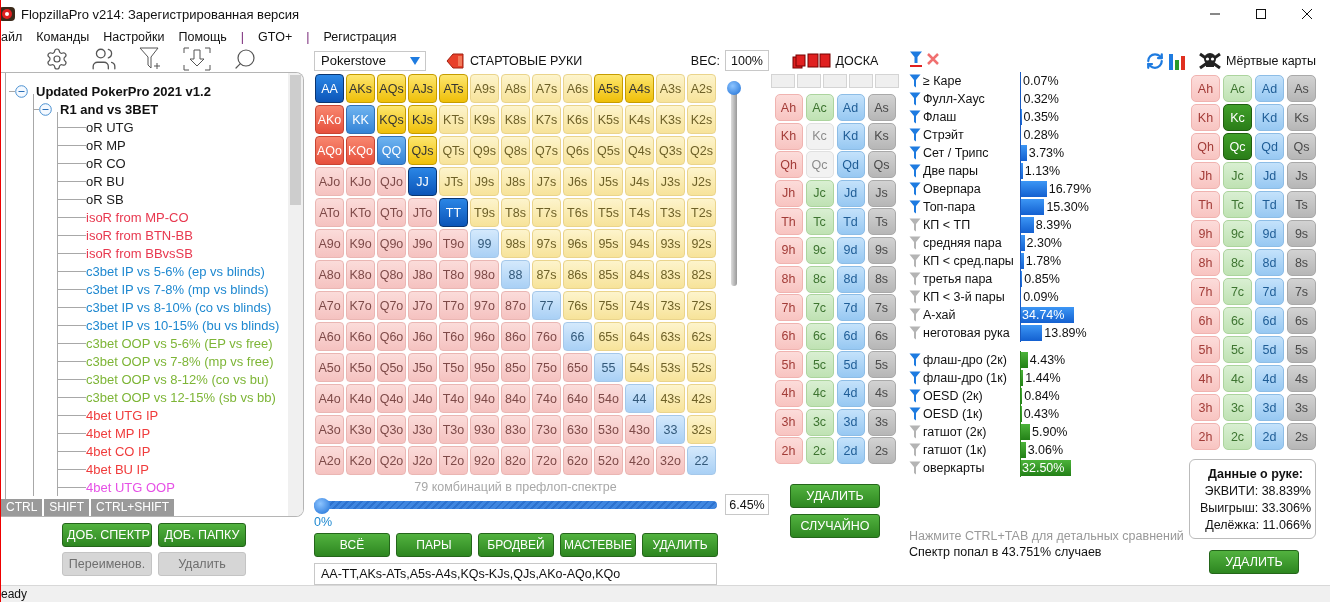 The height and width of the screenshot is (602, 1330). What do you see at coordinates (391, 213) in the screenshot?
I see `hand-cell: QTo` at bounding box center [391, 213].